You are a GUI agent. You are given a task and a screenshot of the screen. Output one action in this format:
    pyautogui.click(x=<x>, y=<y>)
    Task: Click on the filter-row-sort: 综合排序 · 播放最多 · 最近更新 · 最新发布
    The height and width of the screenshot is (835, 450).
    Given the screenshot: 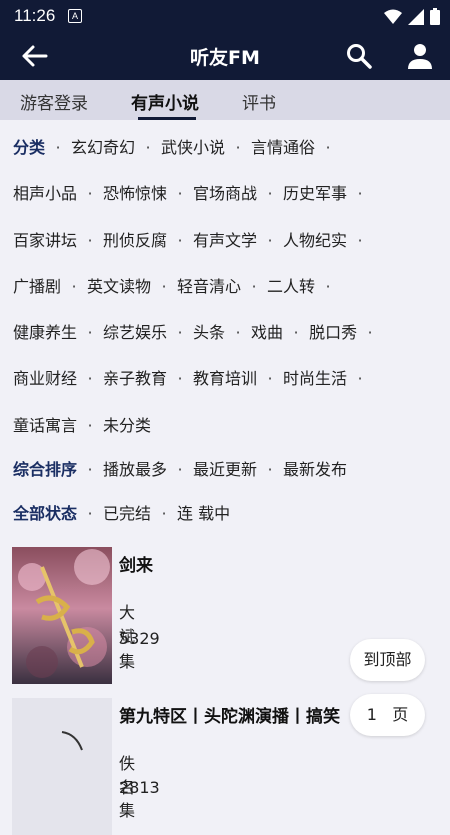 What is the action you would take?
    pyautogui.click(x=180, y=468)
    